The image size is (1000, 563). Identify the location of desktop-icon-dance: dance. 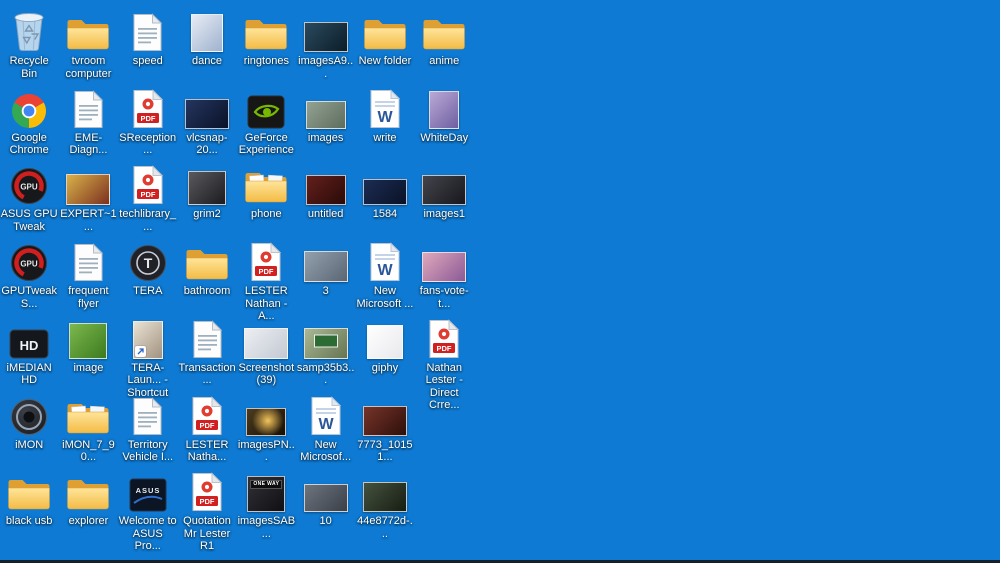
(206, 38).